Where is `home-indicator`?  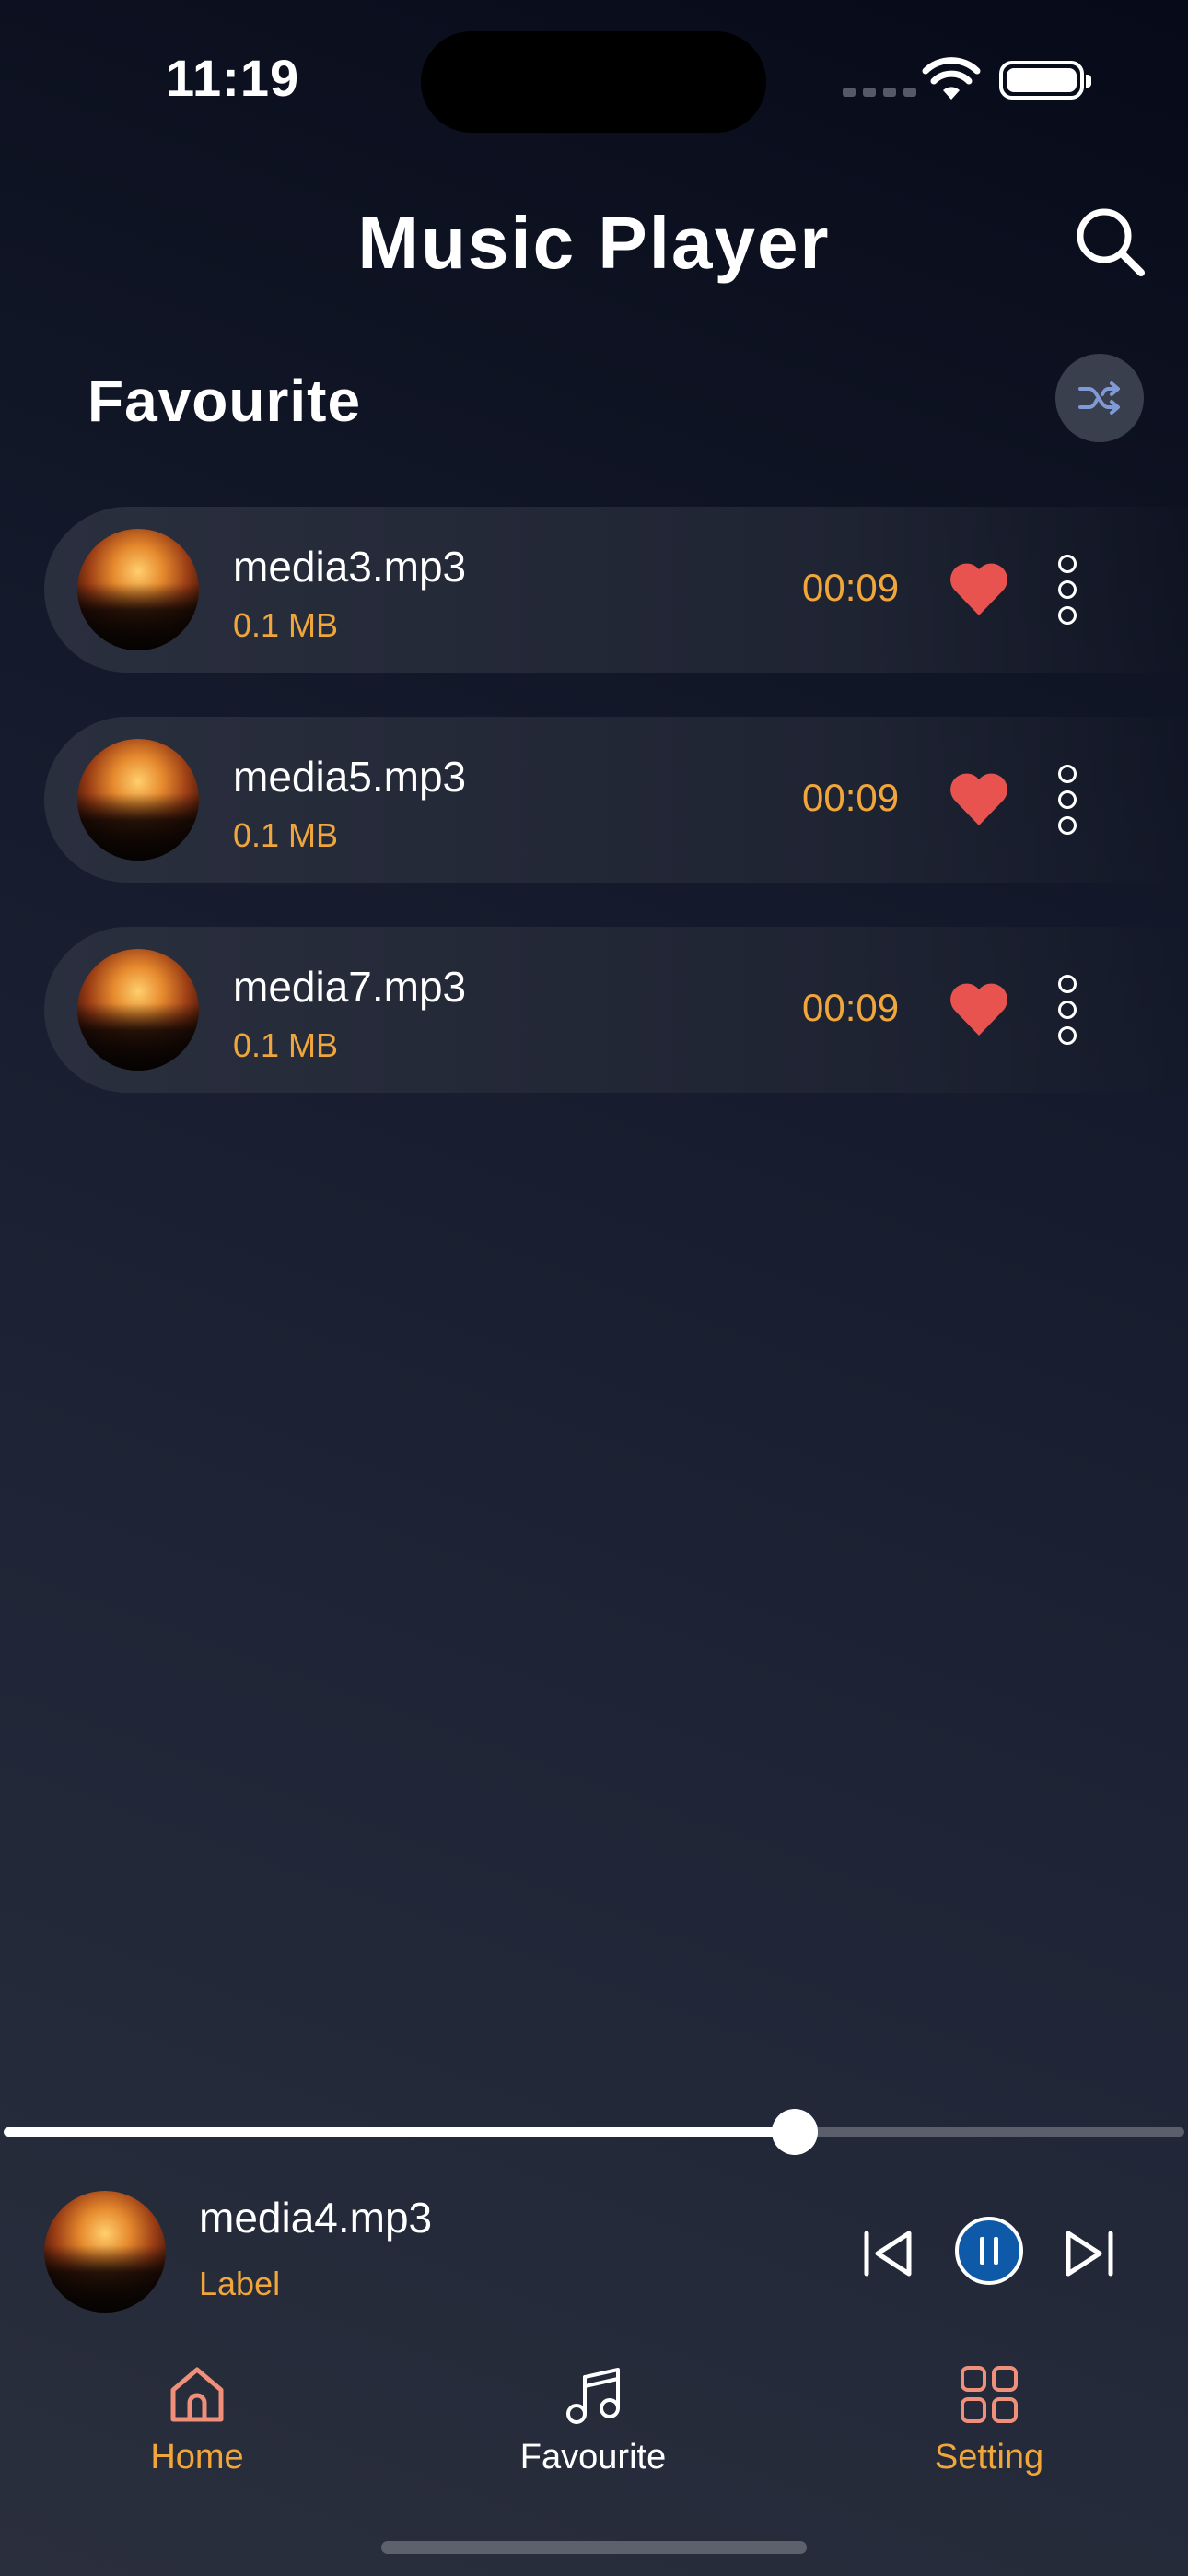
home-indicator is located at coordinates (594, 2547).